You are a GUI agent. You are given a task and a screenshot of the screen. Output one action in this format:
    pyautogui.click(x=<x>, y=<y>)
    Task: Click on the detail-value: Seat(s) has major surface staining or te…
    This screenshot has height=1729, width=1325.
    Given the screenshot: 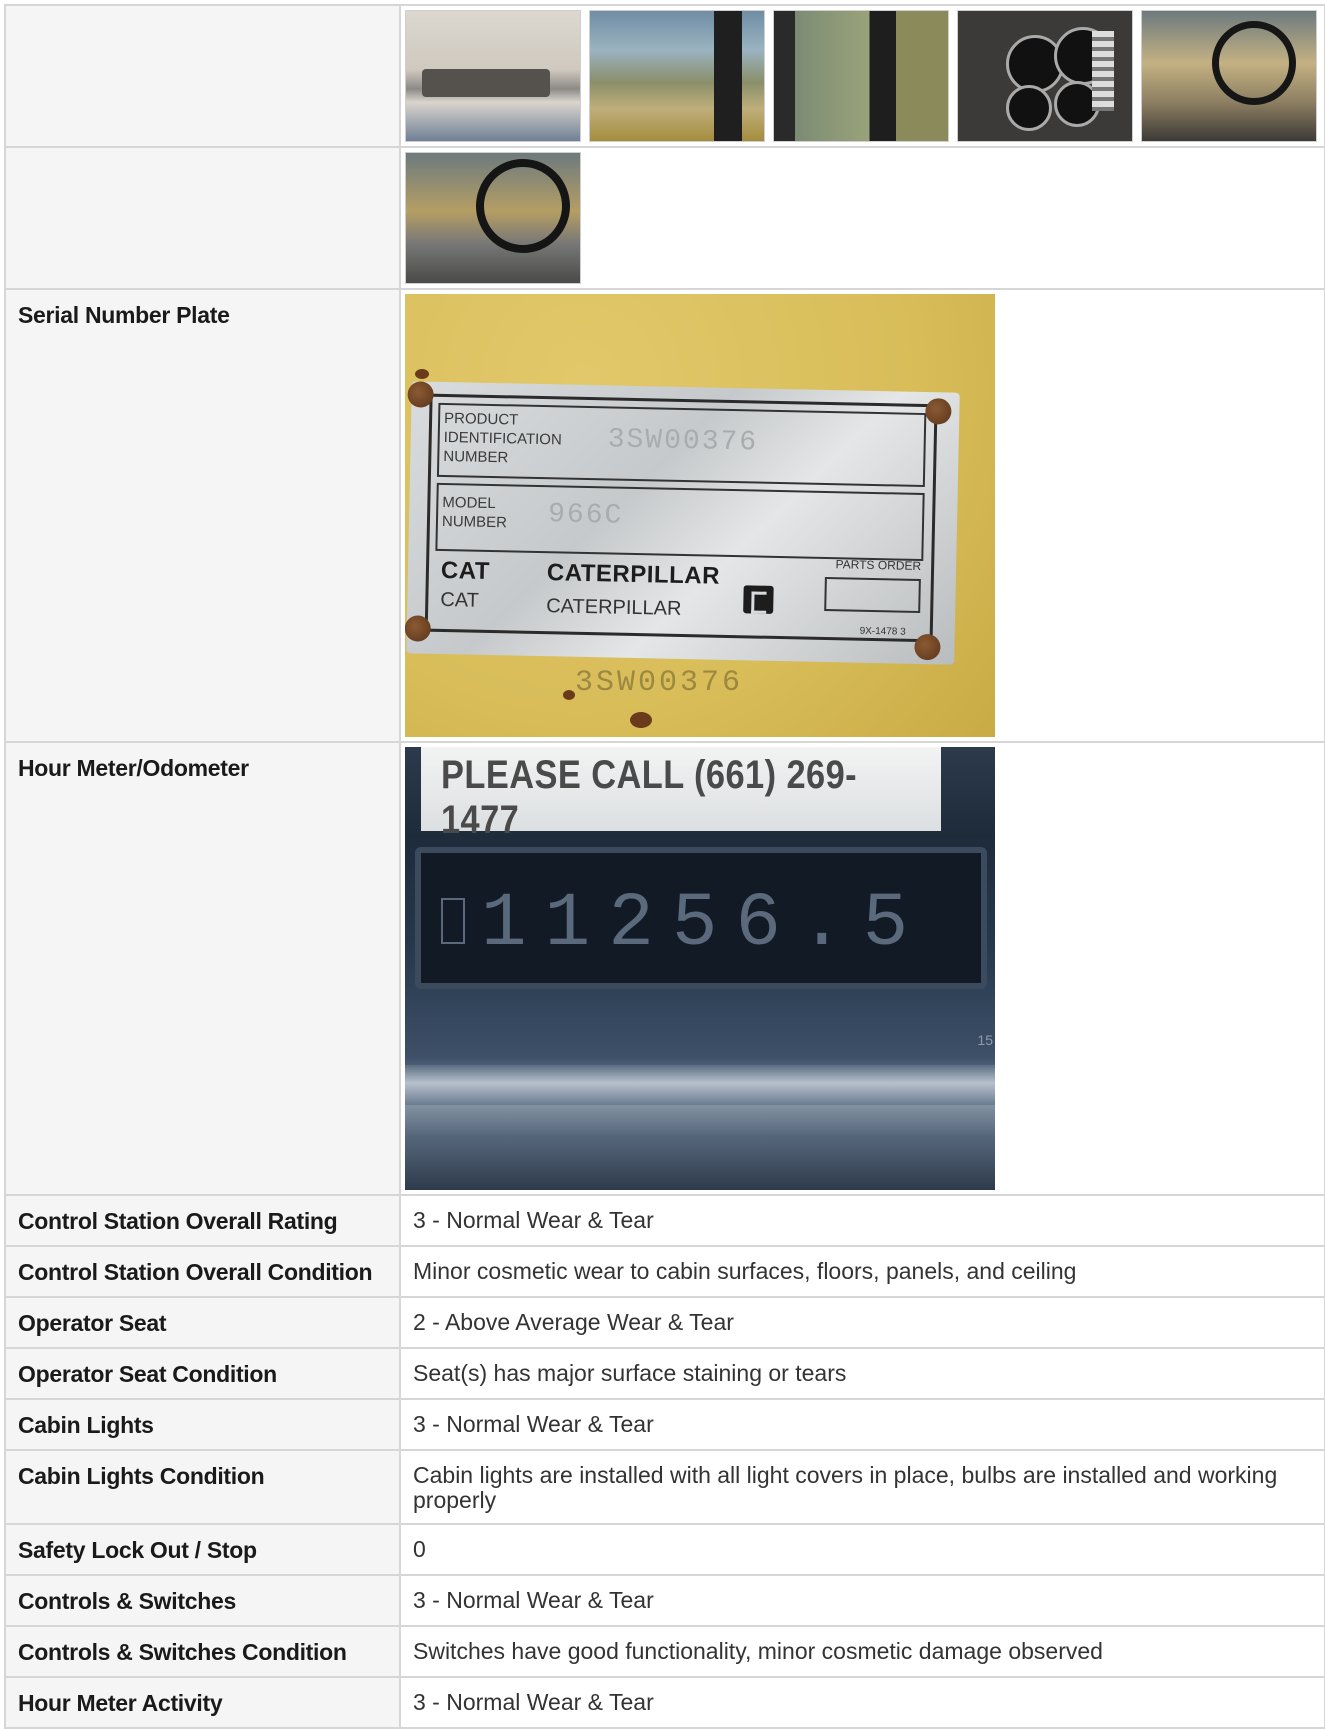 What is the action you would take?
    pyautogui.click(x=862, y=1373)
    